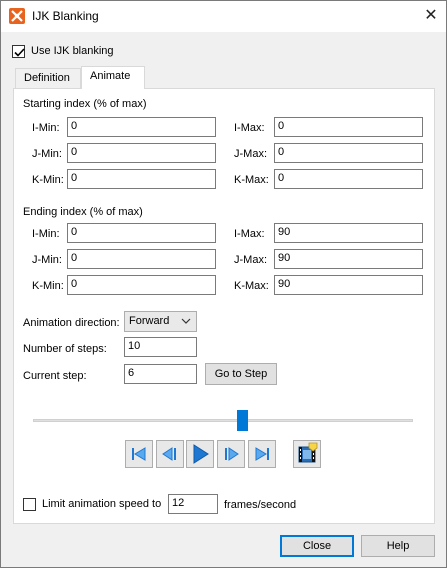  I want to click on animation-direction-select: Forward, so click(160, 321).